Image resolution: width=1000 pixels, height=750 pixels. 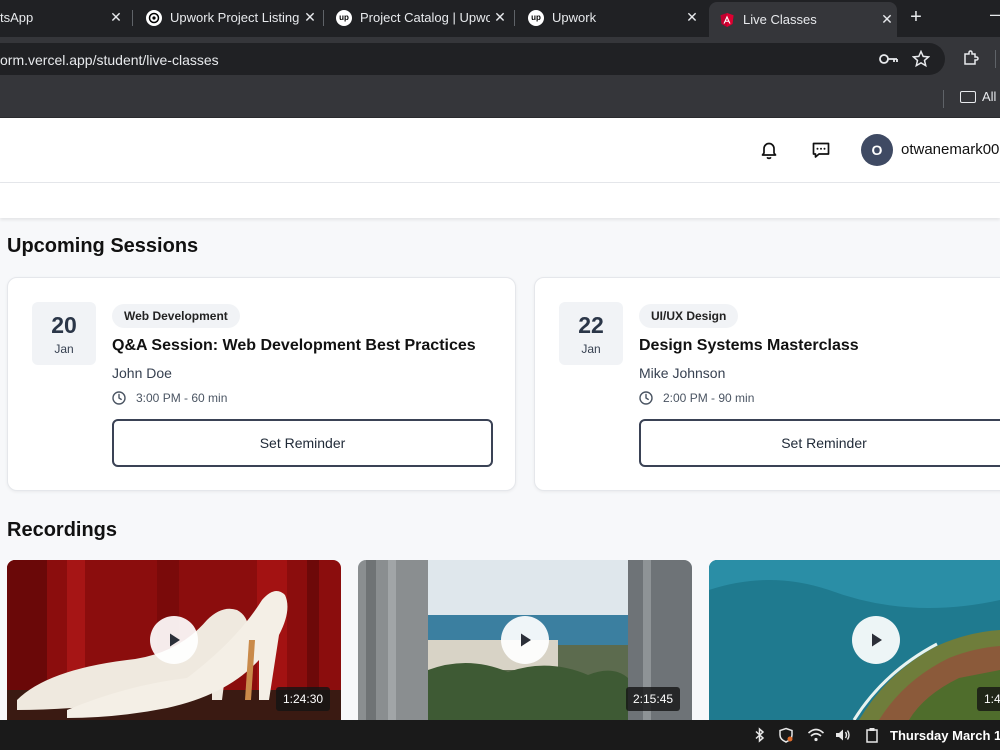 What do you see at coordinates (872, 736) in the screenshot?
I see `clipboard-icon` at bounding box center [872, 736].